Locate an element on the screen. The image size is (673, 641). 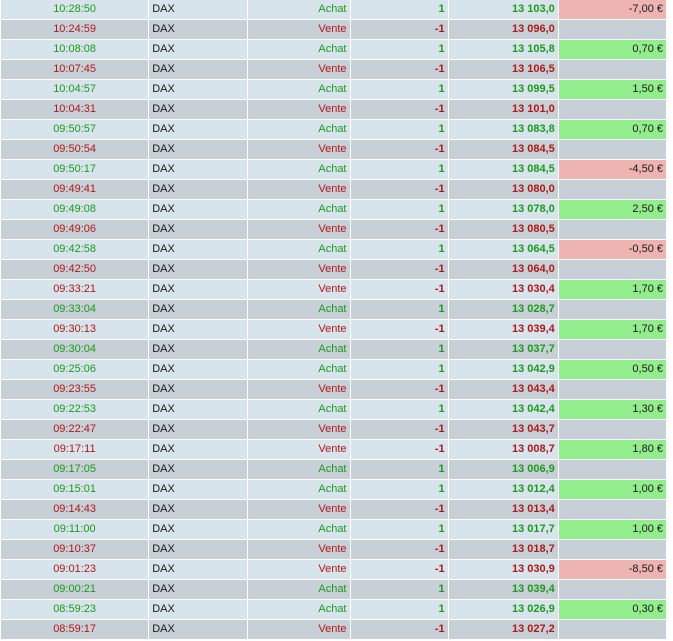
table-row: 10:07:45 DAX Vente -1 13 106,5 is located at coordinates (334, 69).